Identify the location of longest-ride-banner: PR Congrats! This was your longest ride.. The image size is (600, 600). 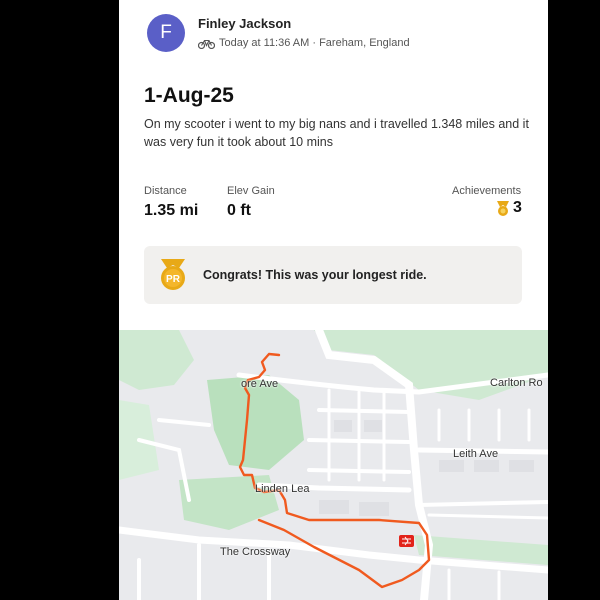
(333, 275).